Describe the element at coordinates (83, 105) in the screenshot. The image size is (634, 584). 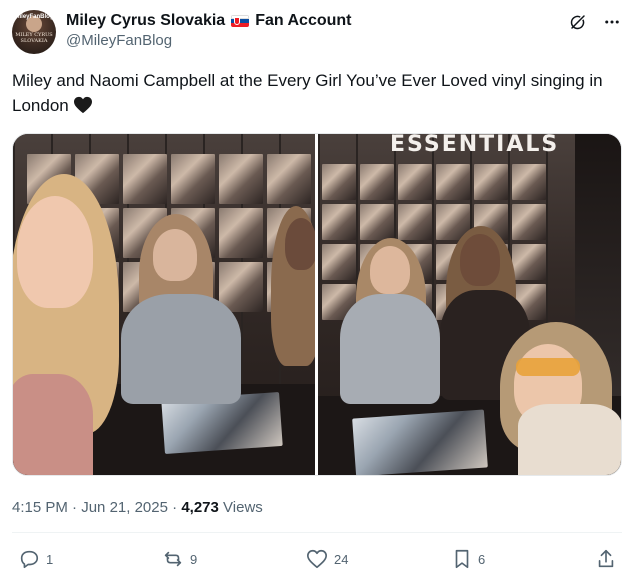
I see `black-heart-icon` at that location.